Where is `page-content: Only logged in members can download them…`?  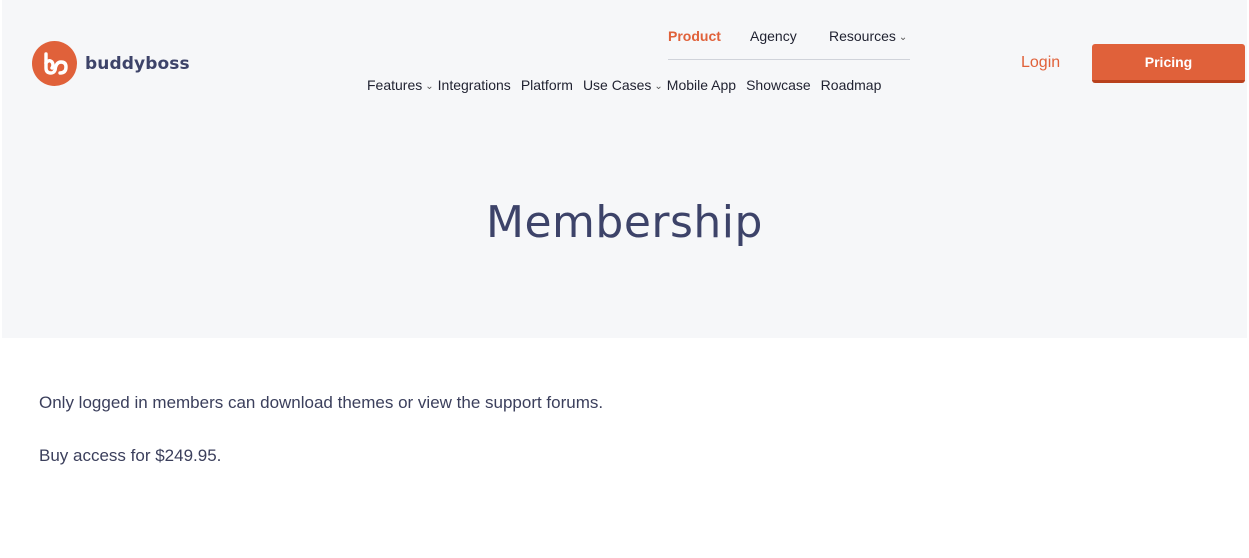 page-content: Only logged in members can download them… is located at coordinates (321, 445).